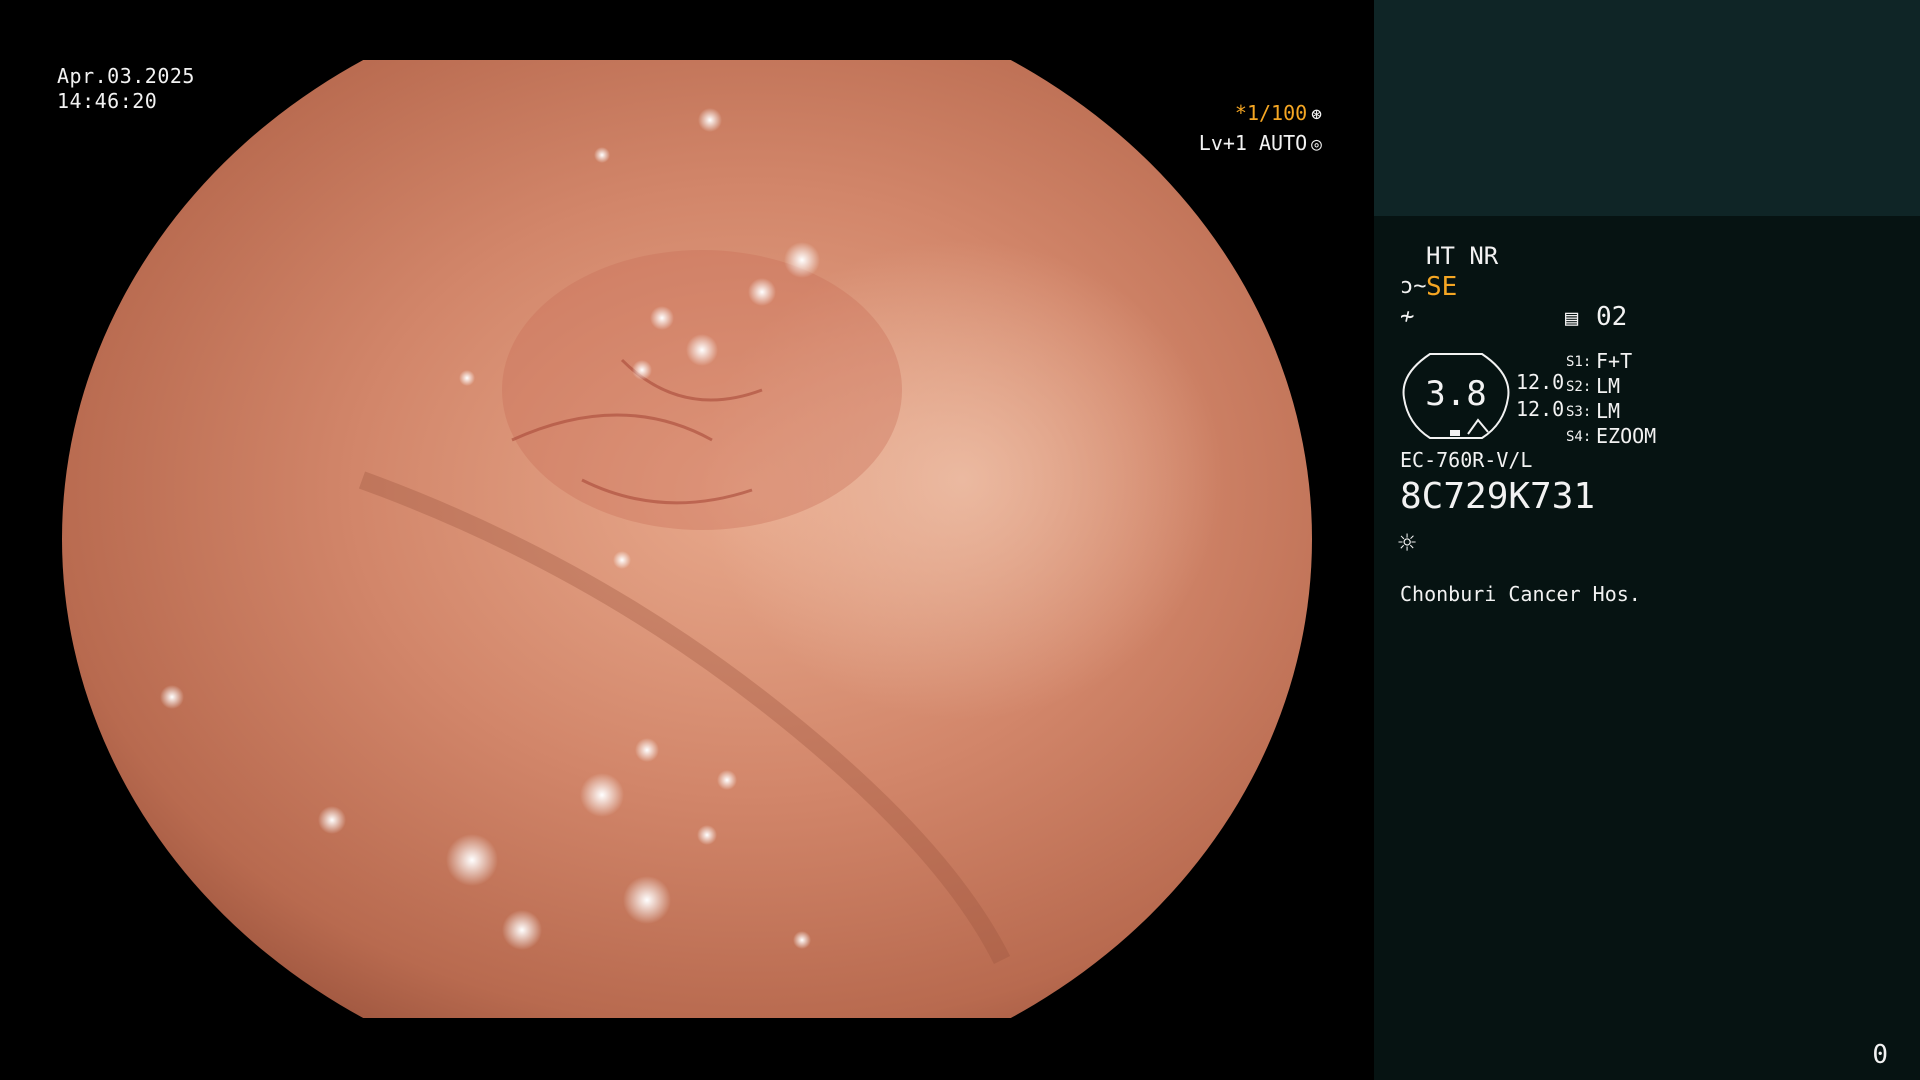 Image resolution: width=1920 pixels, height=1080 pixels. I want to click on image-counter: 0, so click(1880, 1055).